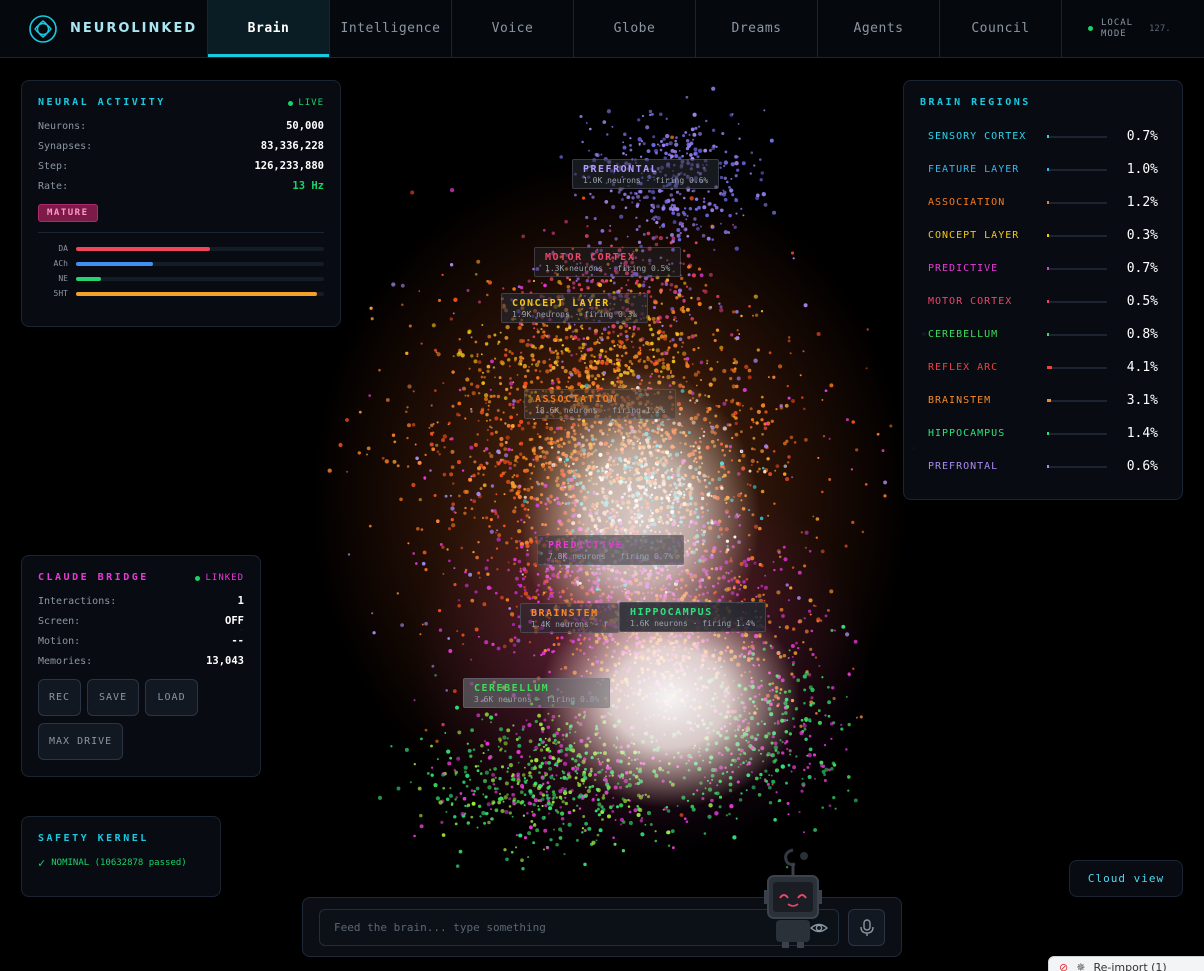 The image size is (1204, 971). I want to click on tab-voice: Voice, so click(512, 28).